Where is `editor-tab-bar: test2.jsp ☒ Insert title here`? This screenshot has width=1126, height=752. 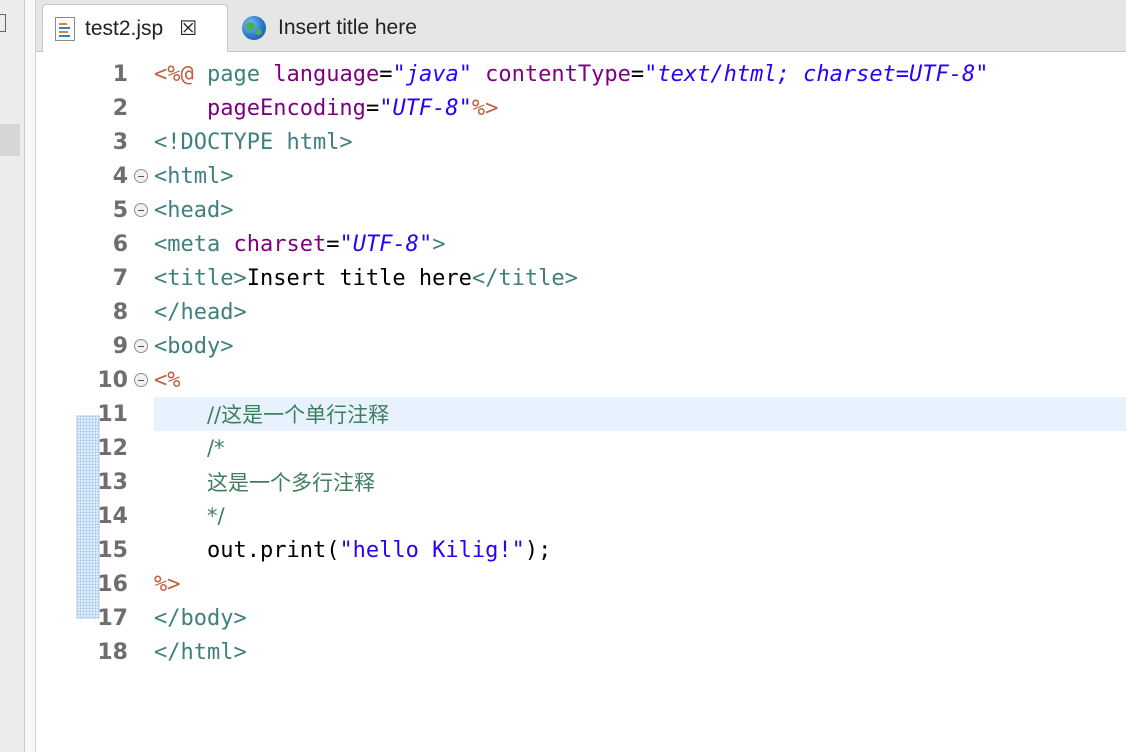 editor-tab-bar: test2.jsp ☒ Insert title here is located at coordinates (581, 26).